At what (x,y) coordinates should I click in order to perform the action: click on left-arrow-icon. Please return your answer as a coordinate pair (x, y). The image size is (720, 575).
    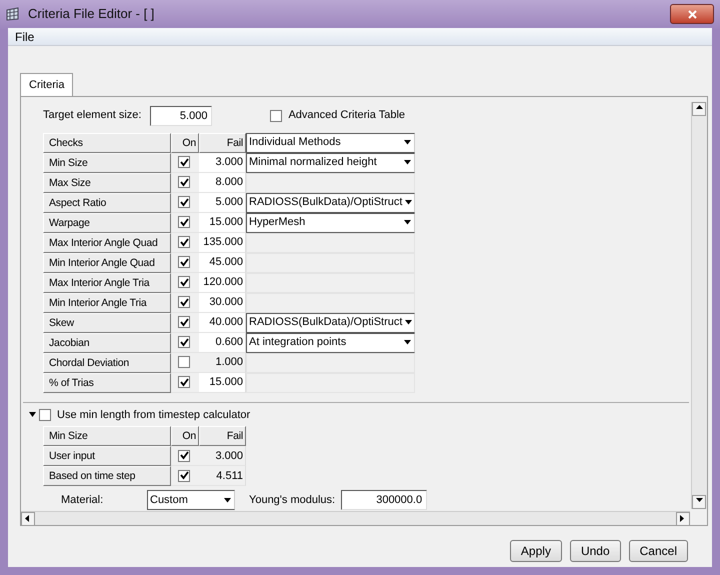
    Looking at the image, I should click on (28, 518).